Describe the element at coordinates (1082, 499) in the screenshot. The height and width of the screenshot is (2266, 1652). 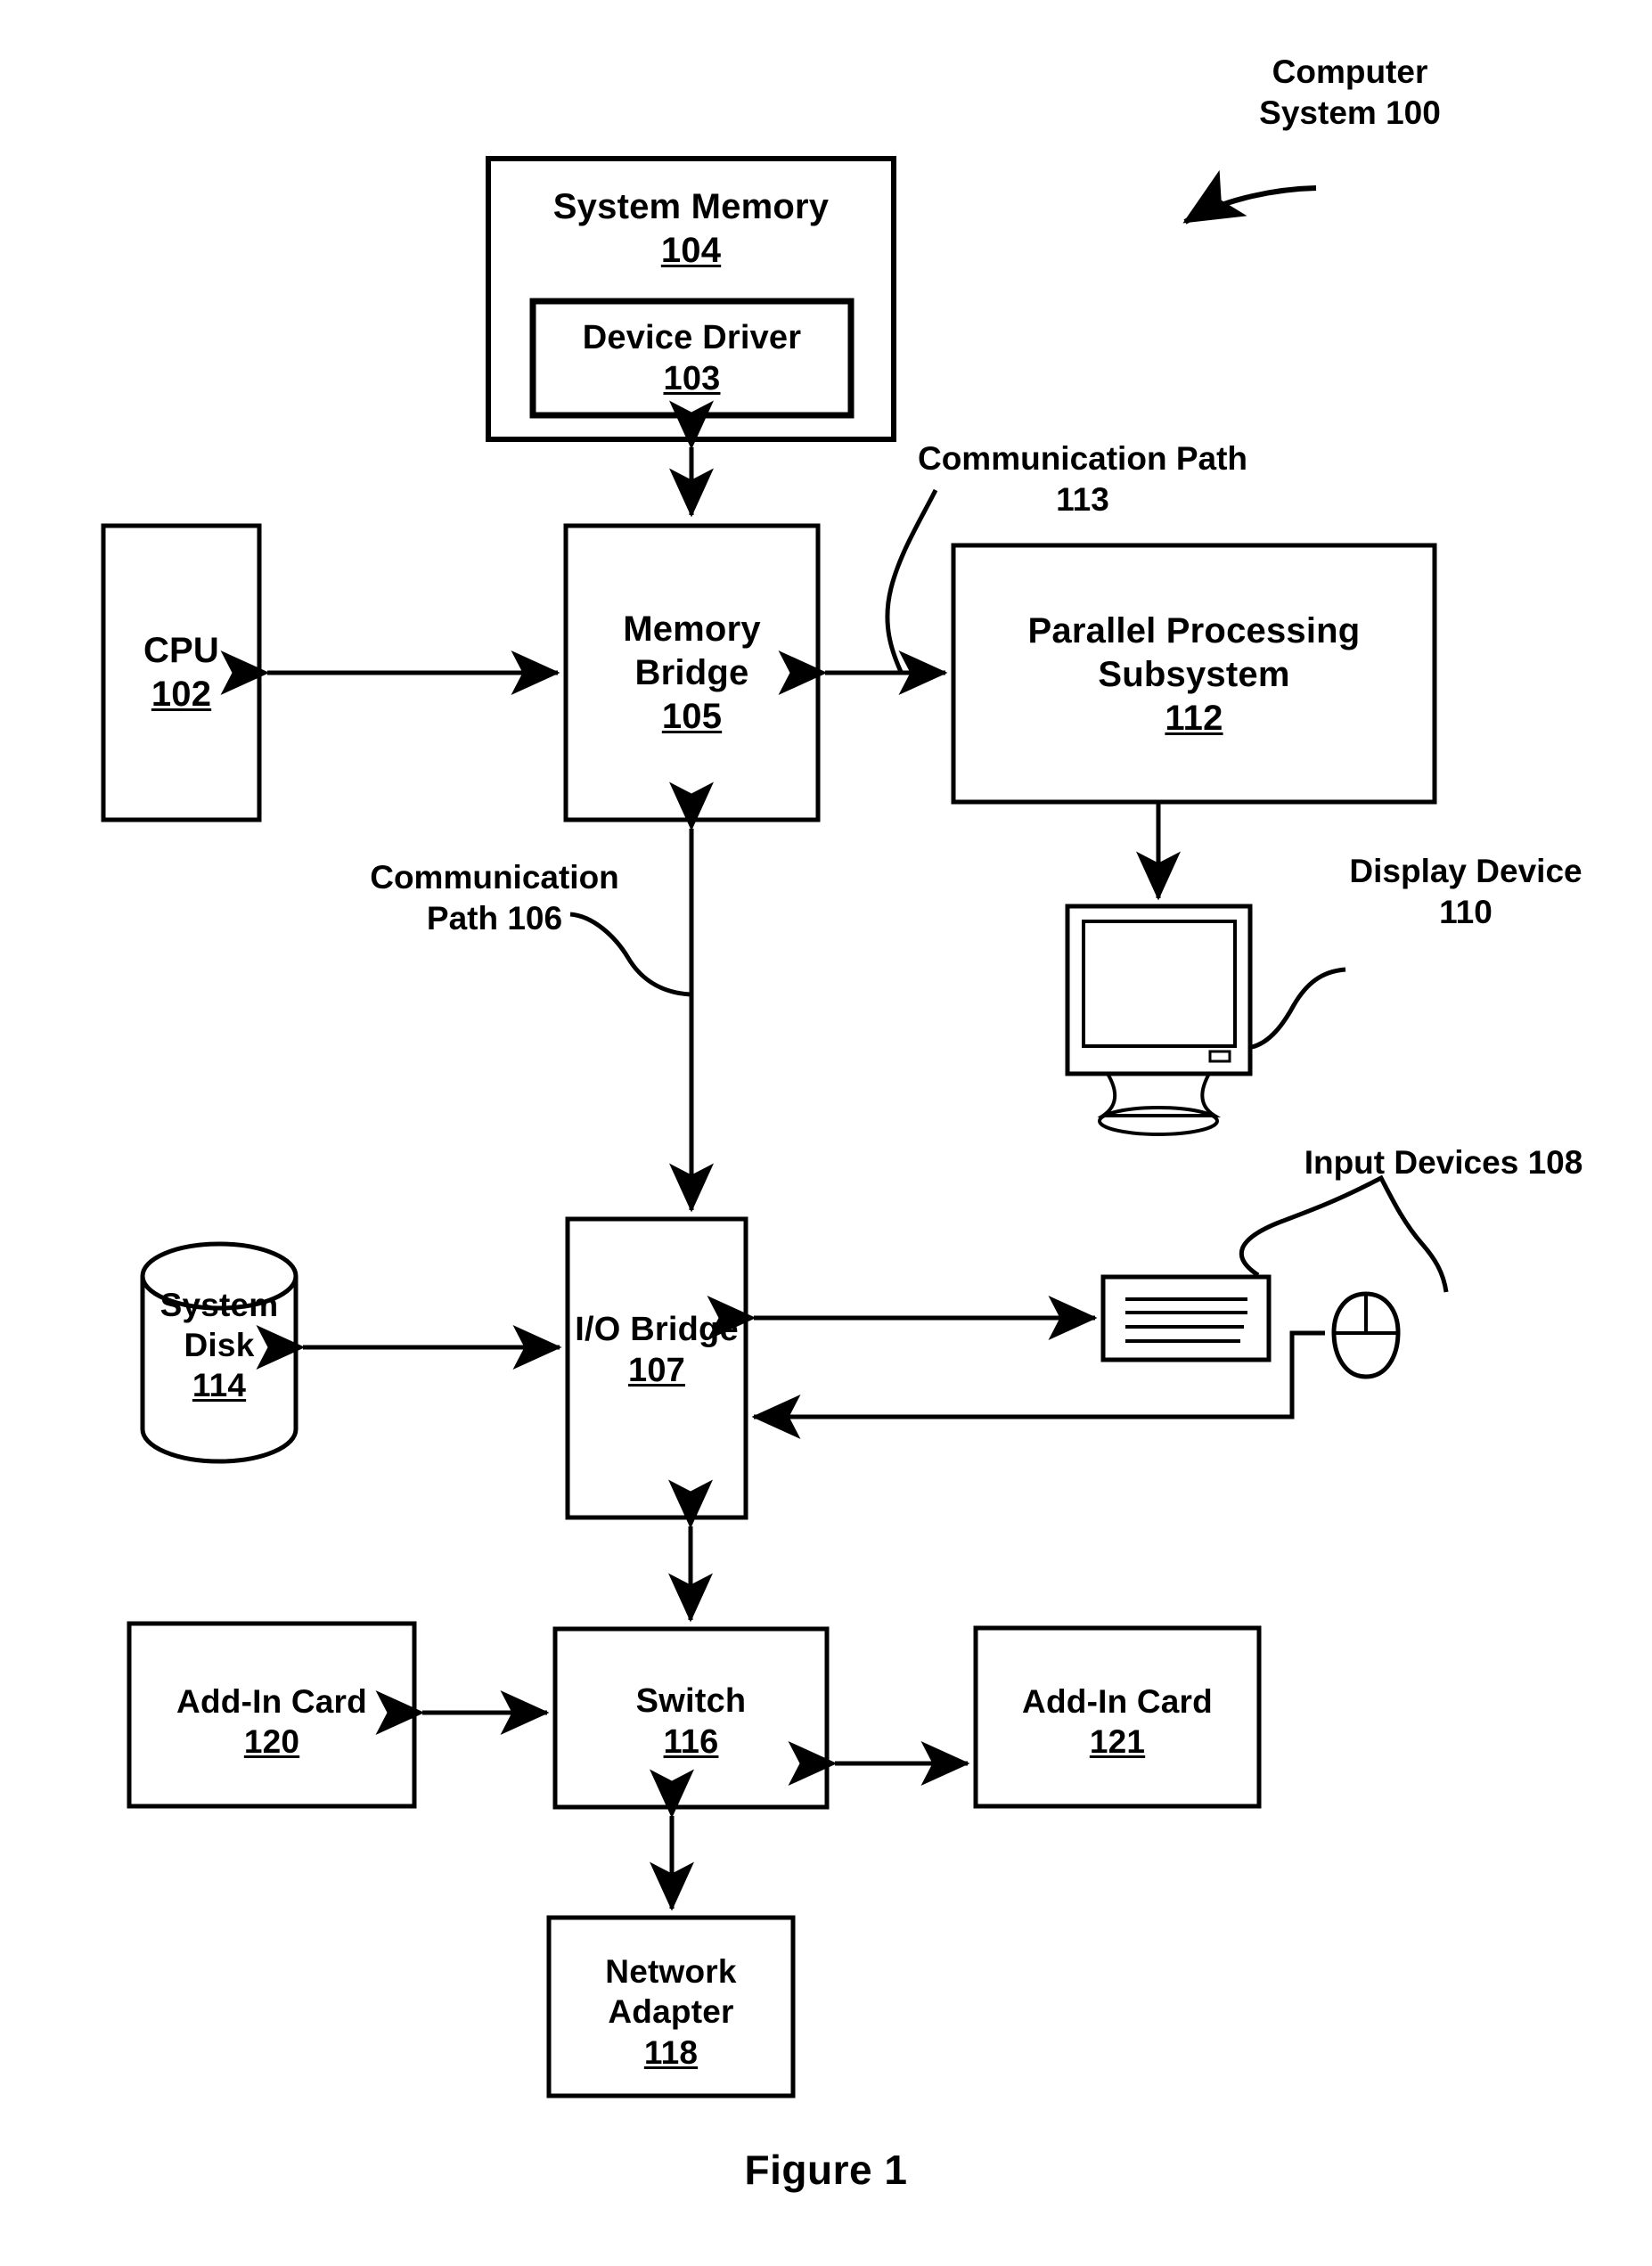
I see `comm-path-113-number: 113` at that location.